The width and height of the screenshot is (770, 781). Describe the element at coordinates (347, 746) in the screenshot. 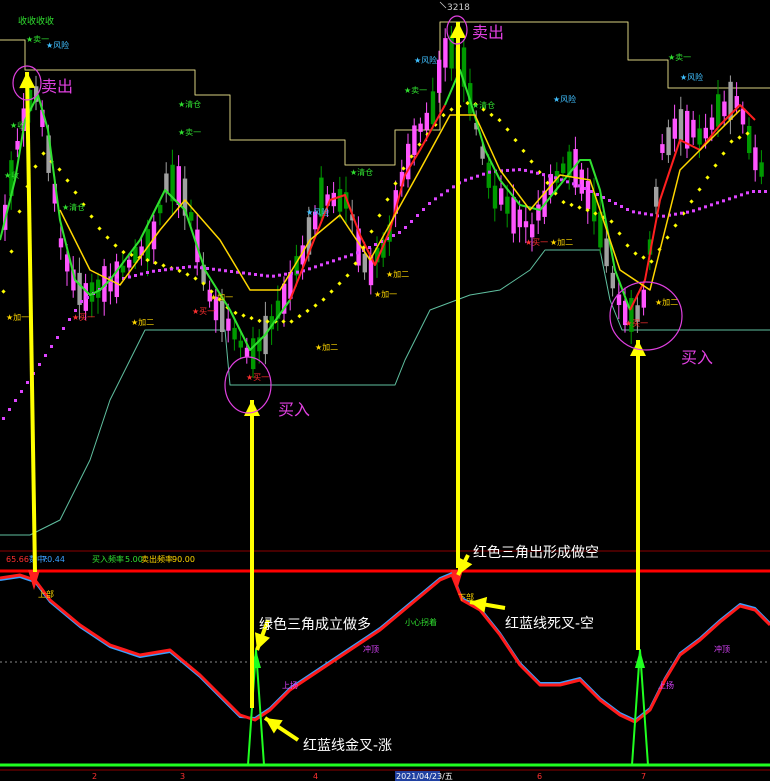

I see `annotation-golden-cross: 红蓝线金叉-涨` at that location.